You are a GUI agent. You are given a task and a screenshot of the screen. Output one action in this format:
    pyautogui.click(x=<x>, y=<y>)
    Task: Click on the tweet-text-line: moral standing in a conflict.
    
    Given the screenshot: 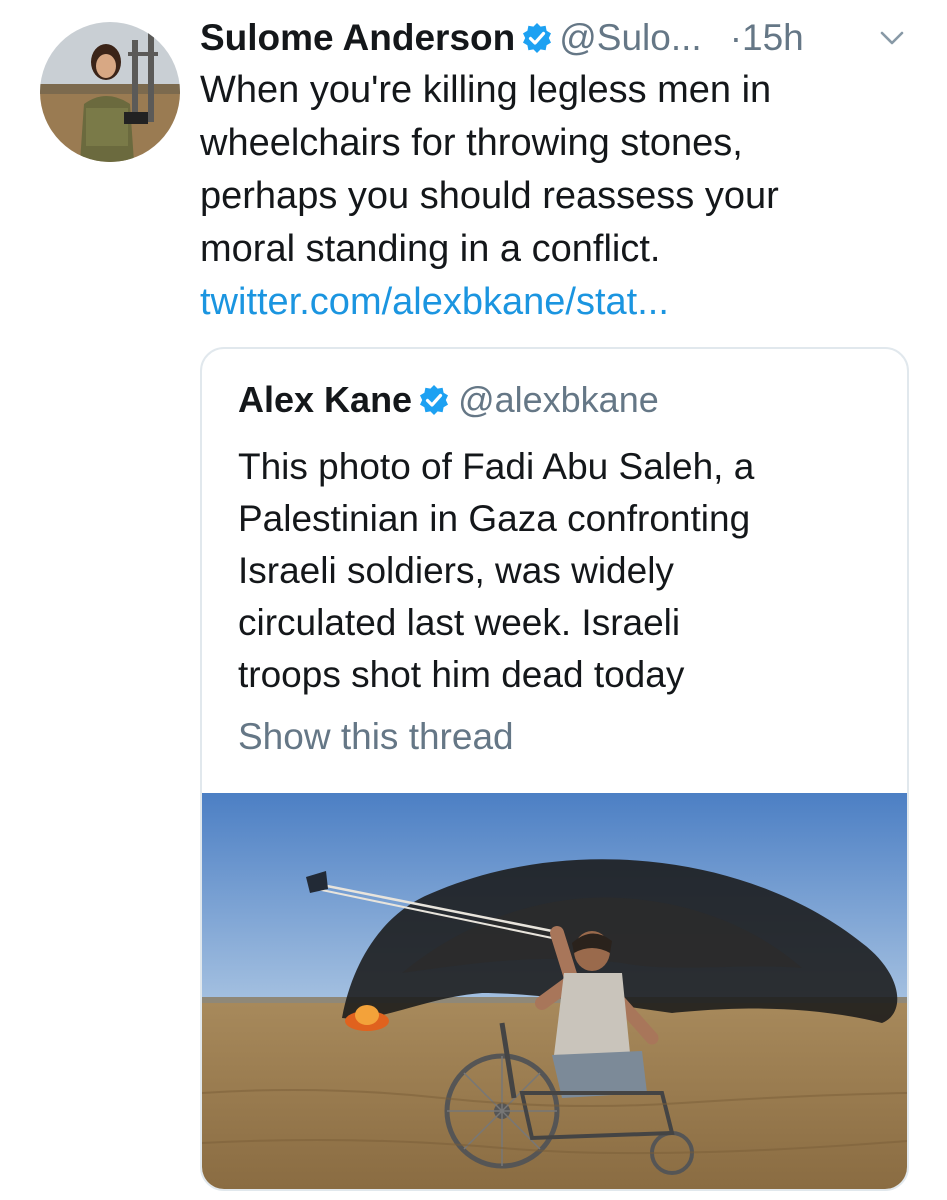 What is the action you would take?
    pyautogui.click(x=430, y=249)
    